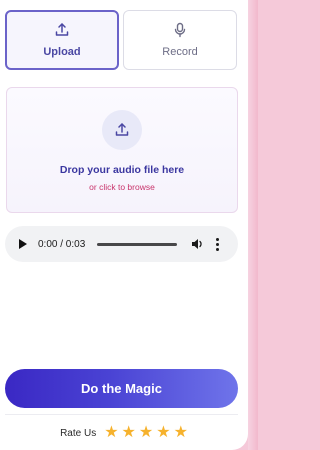  Describe the element at coordinates (62, 52) in the screenshot. I see `tab-upload-label: Upload` at that location.